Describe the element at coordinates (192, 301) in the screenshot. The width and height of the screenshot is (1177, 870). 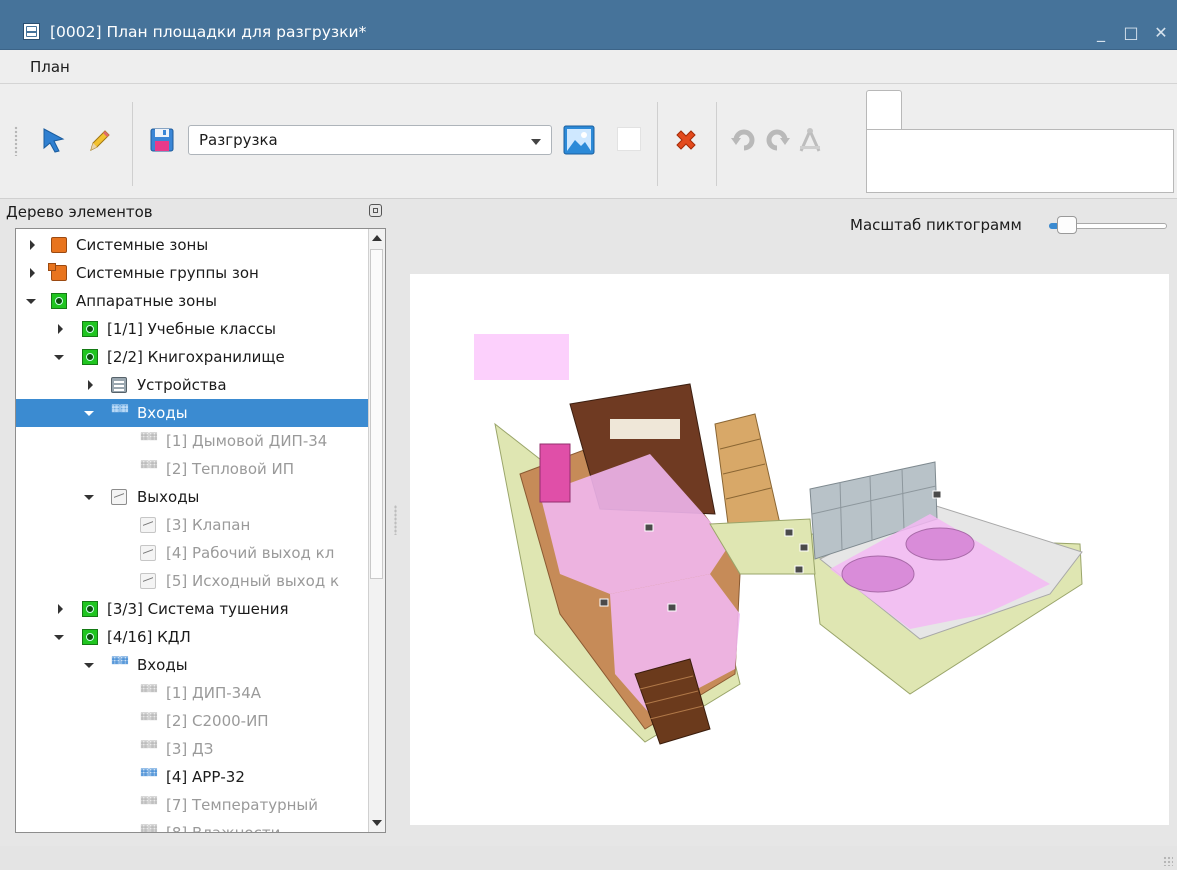
I see `tree-node-hardware-zones: Аппаратные зоны` at that location.